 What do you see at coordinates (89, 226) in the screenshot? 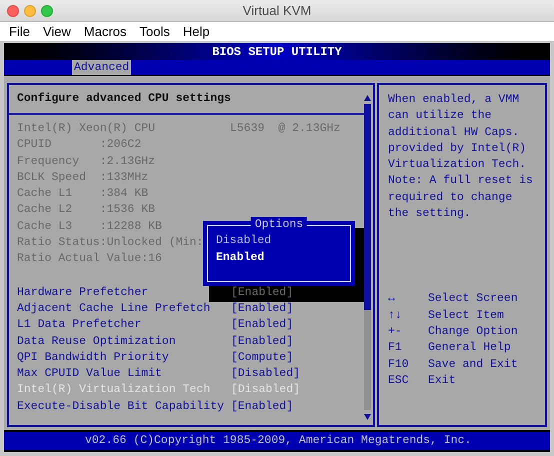
I see `info-text: Cache L3 :12288 KB` at bounding box center [89, 226].